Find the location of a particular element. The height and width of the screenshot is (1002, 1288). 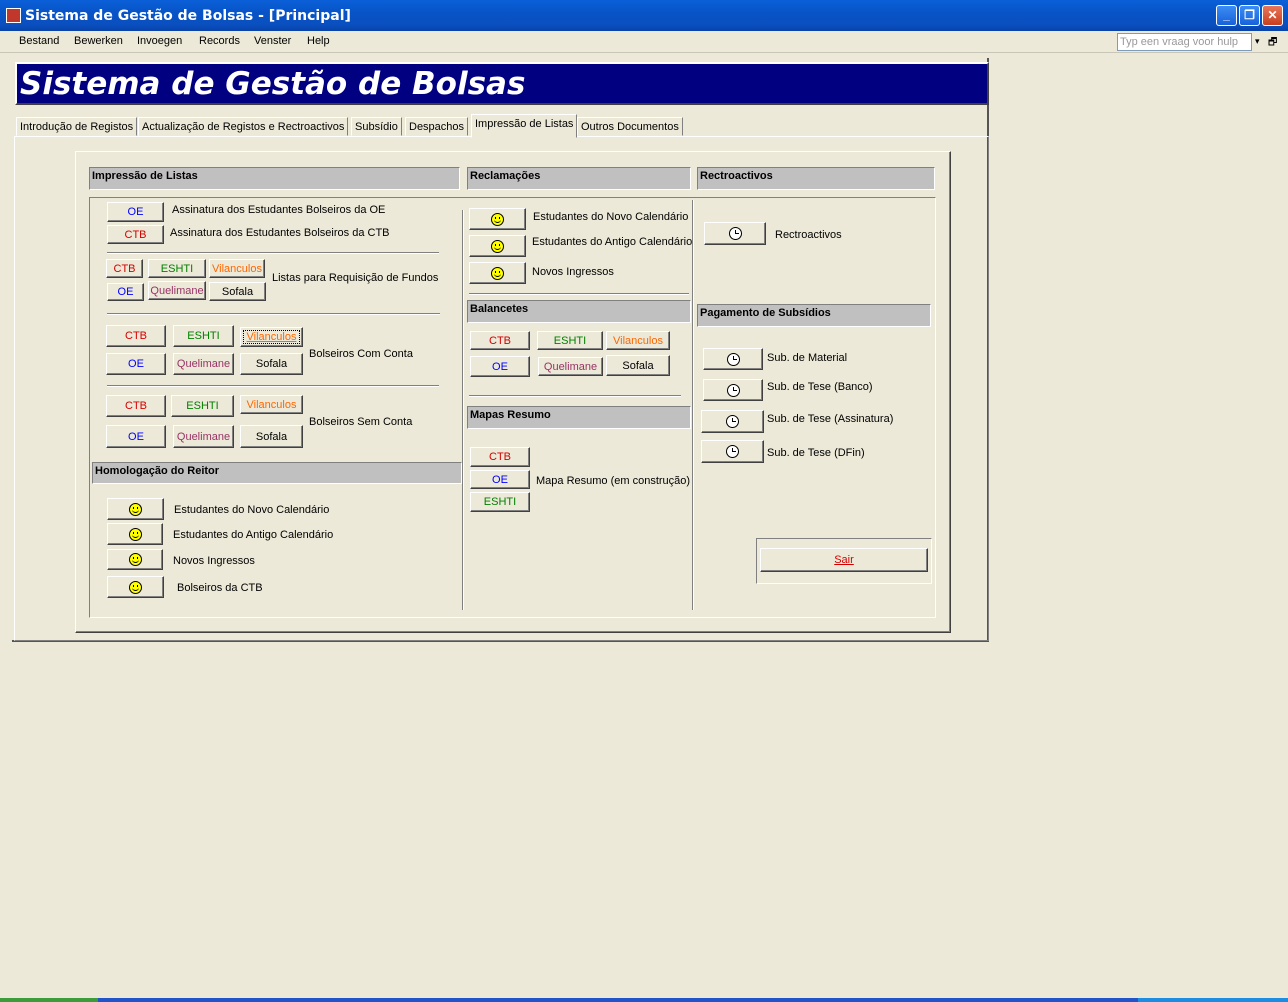

homologacao-novo-button is located at coordinates (135, 509).